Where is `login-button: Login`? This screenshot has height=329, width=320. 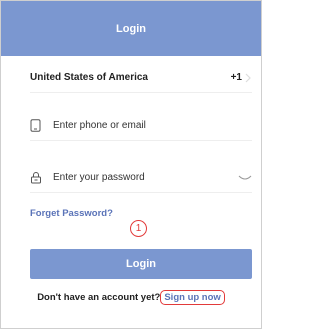
login-button: Login is located at coordinates (141, 264).